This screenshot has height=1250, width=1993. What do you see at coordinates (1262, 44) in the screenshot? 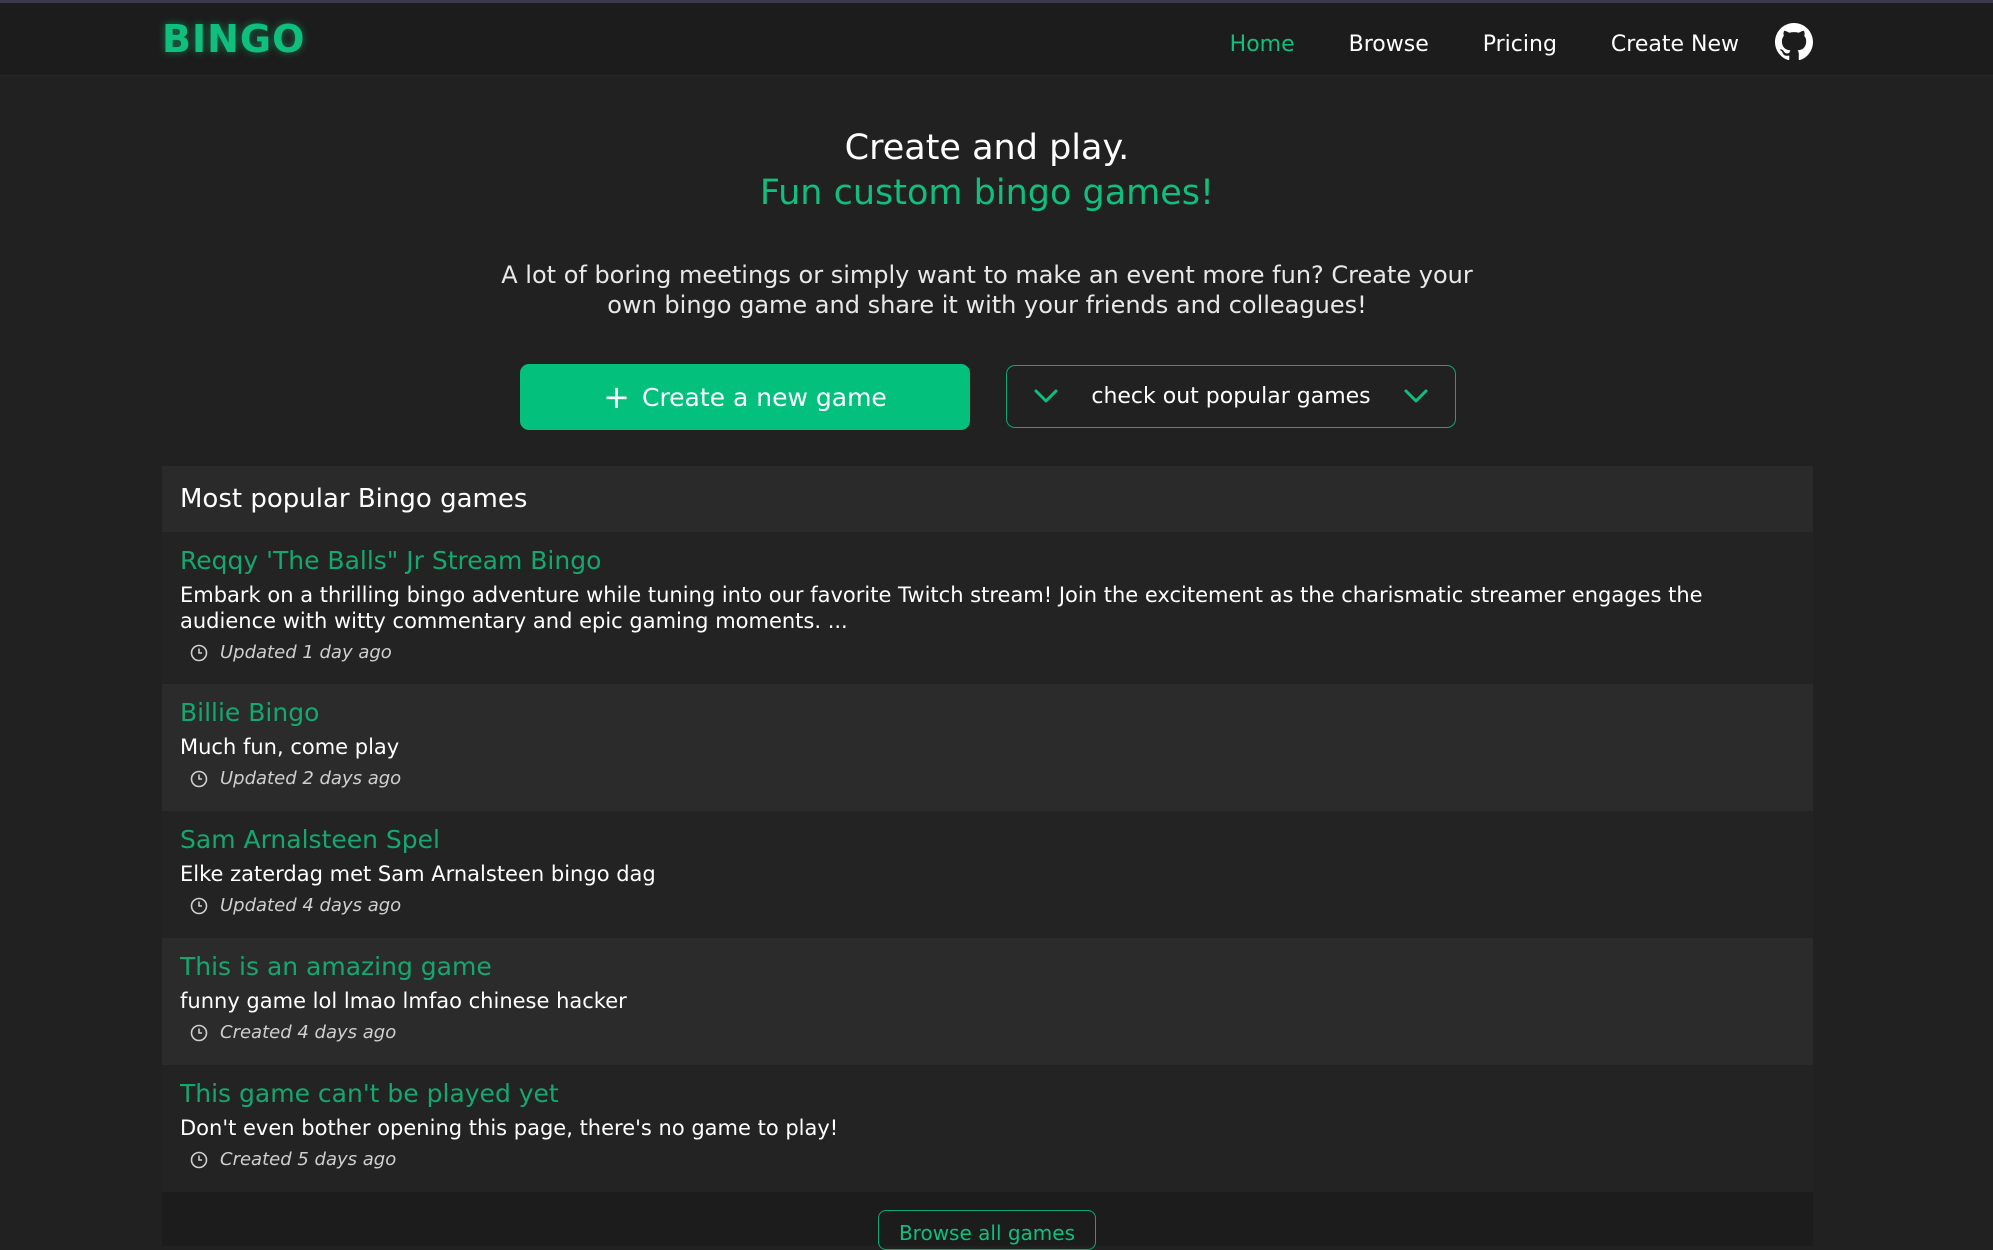
I see `nav-home-link: Home` at bounding box center [1262, 44].